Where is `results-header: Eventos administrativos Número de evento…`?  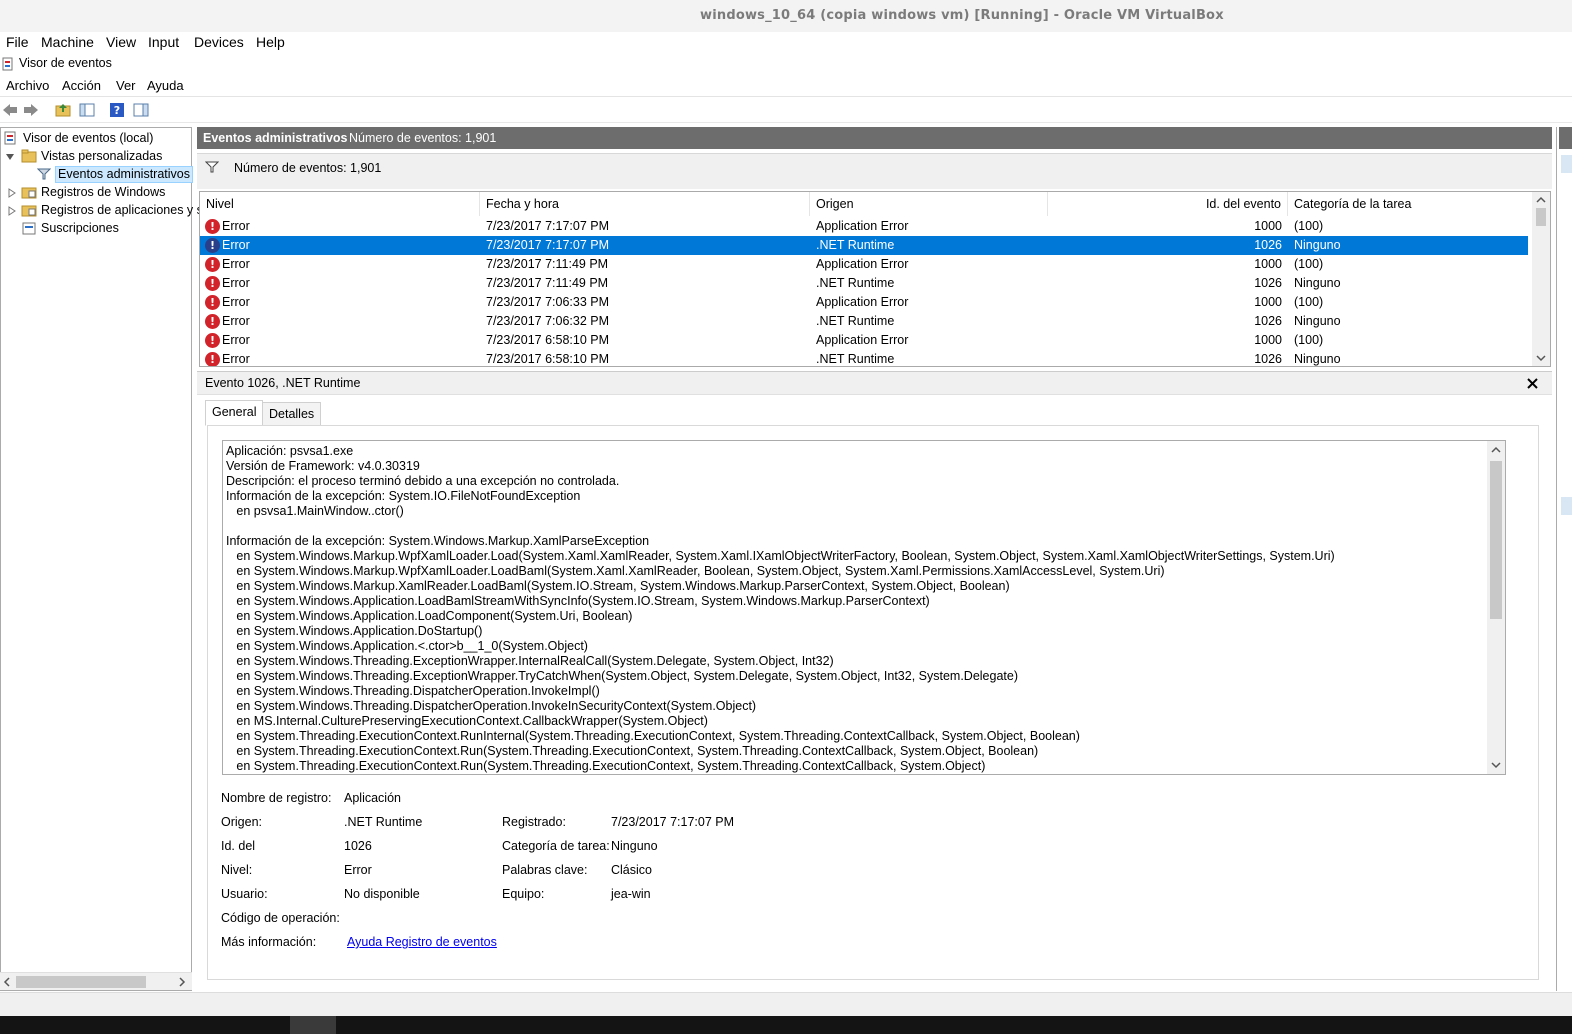 results-header: Eventos administrativos Número de evento… is located at coordinates (874, 138).